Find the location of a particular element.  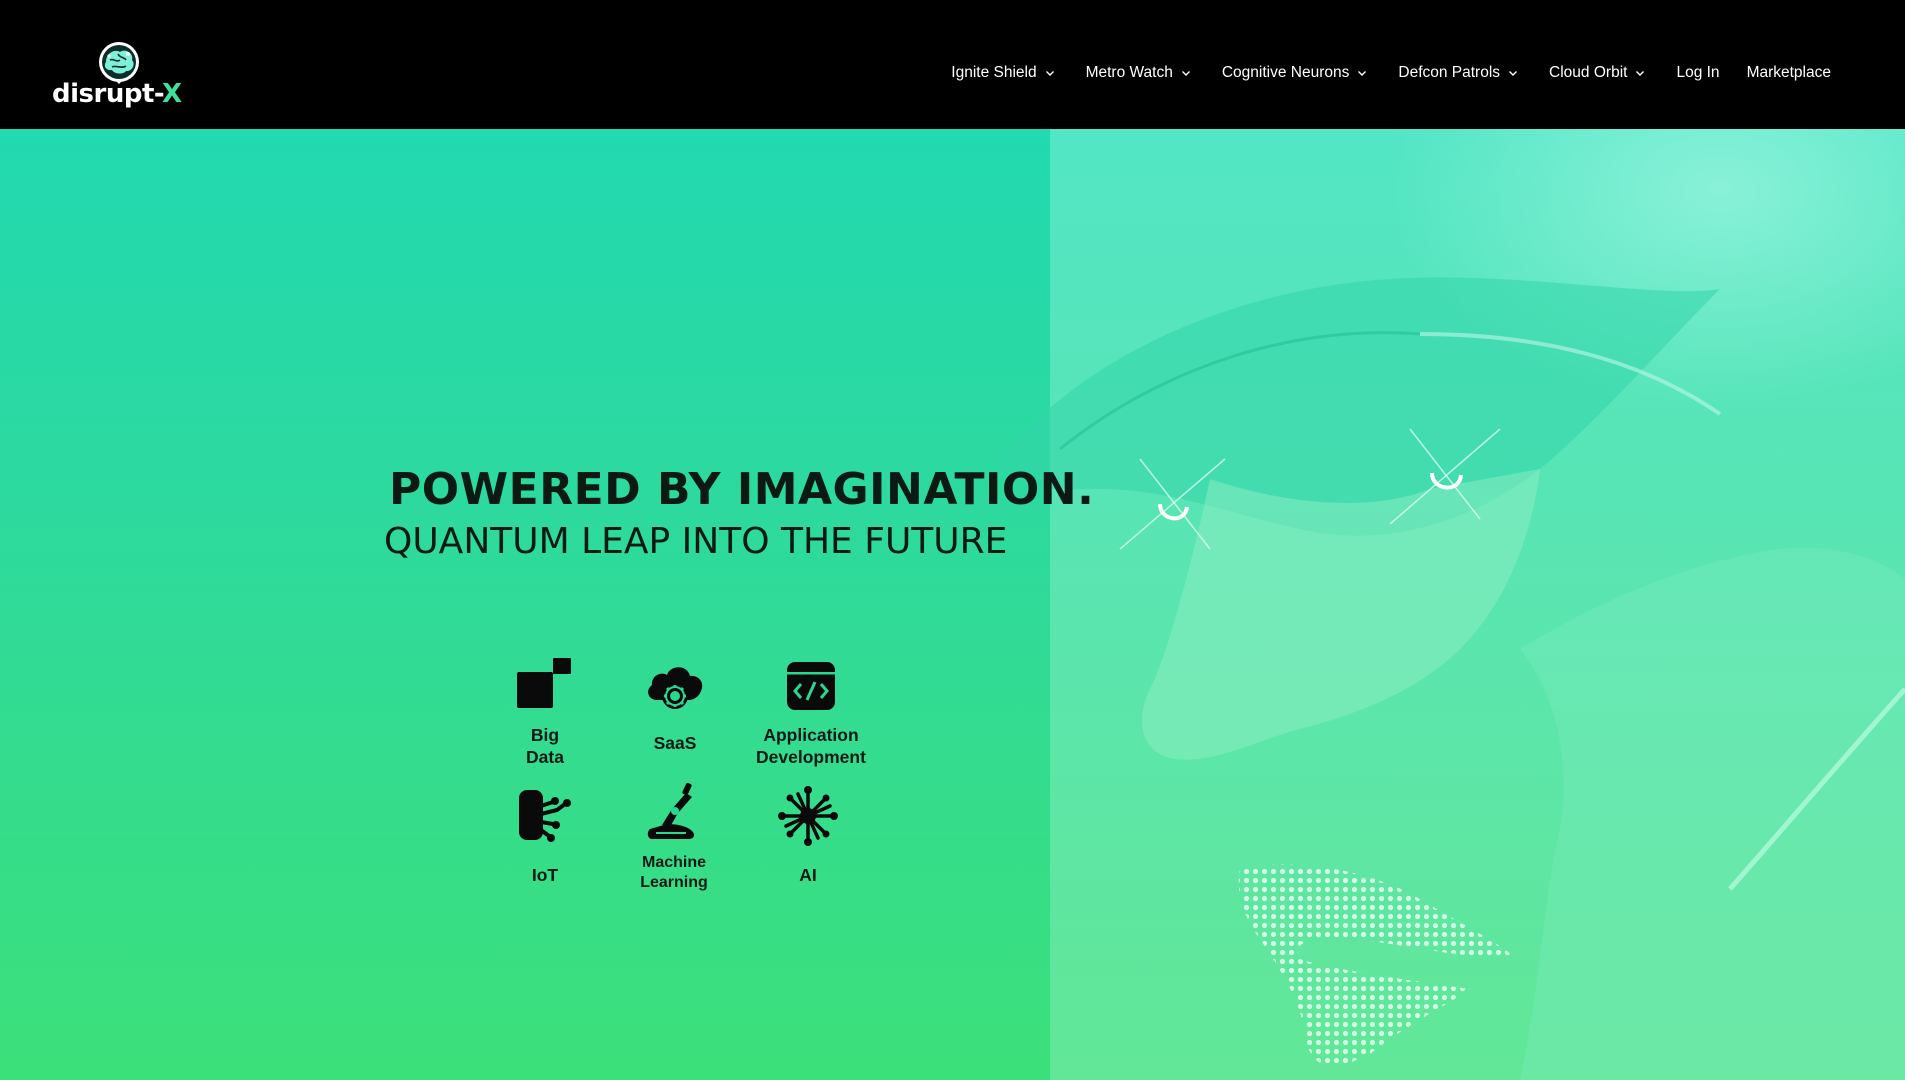

nav-defcon-patrols: Defcon Patrols is located at coordinates (1460, 73).